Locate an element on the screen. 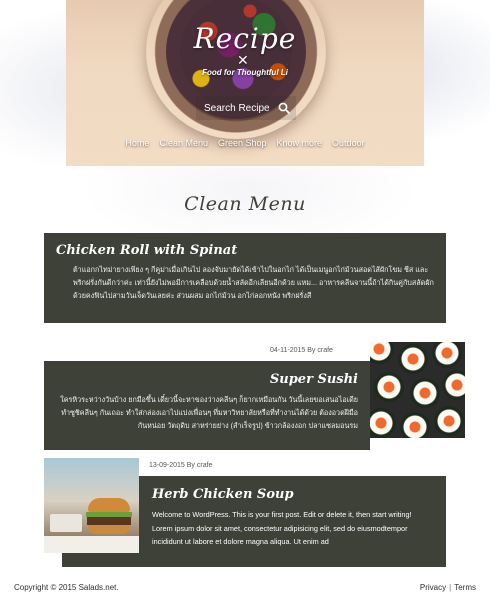 The image size is (490, 614). nav-know-more: Know more is located at coordinates (300, 143).